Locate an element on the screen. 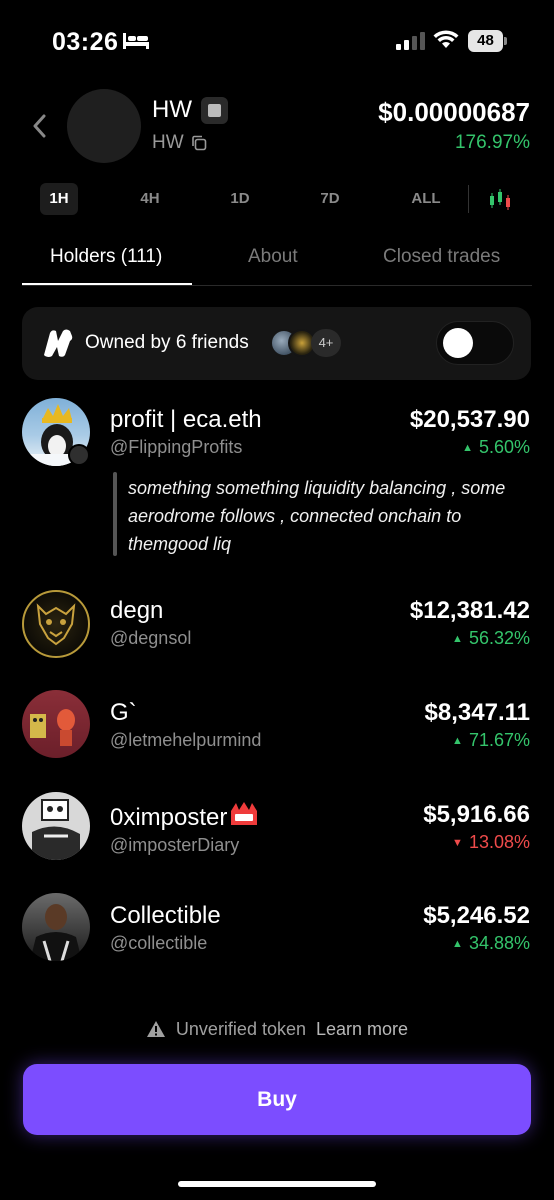 Image resolution: width=554 pixels, height=1200 pixels. unverified-label: Unverified token is located at coordinates (240, 1029).